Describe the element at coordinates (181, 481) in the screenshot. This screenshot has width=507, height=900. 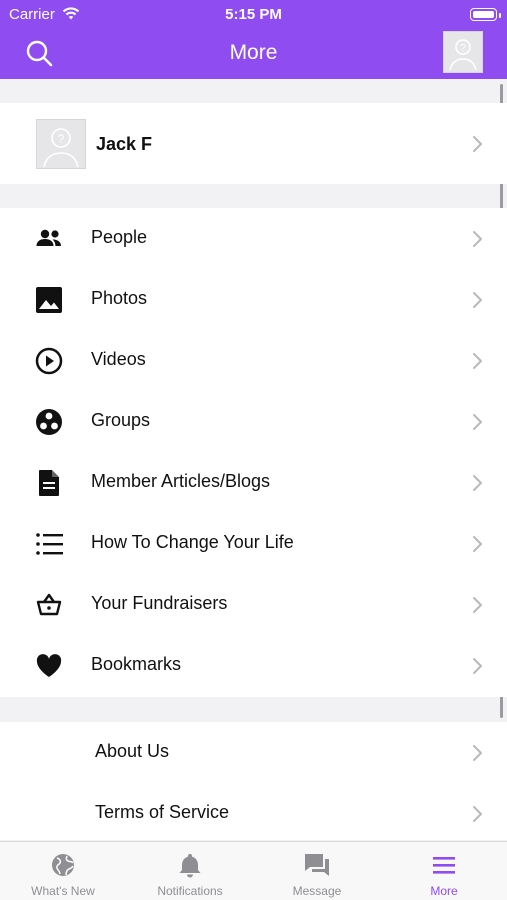
I see `menu-item-label: Member Articles/Blogs` at that location.